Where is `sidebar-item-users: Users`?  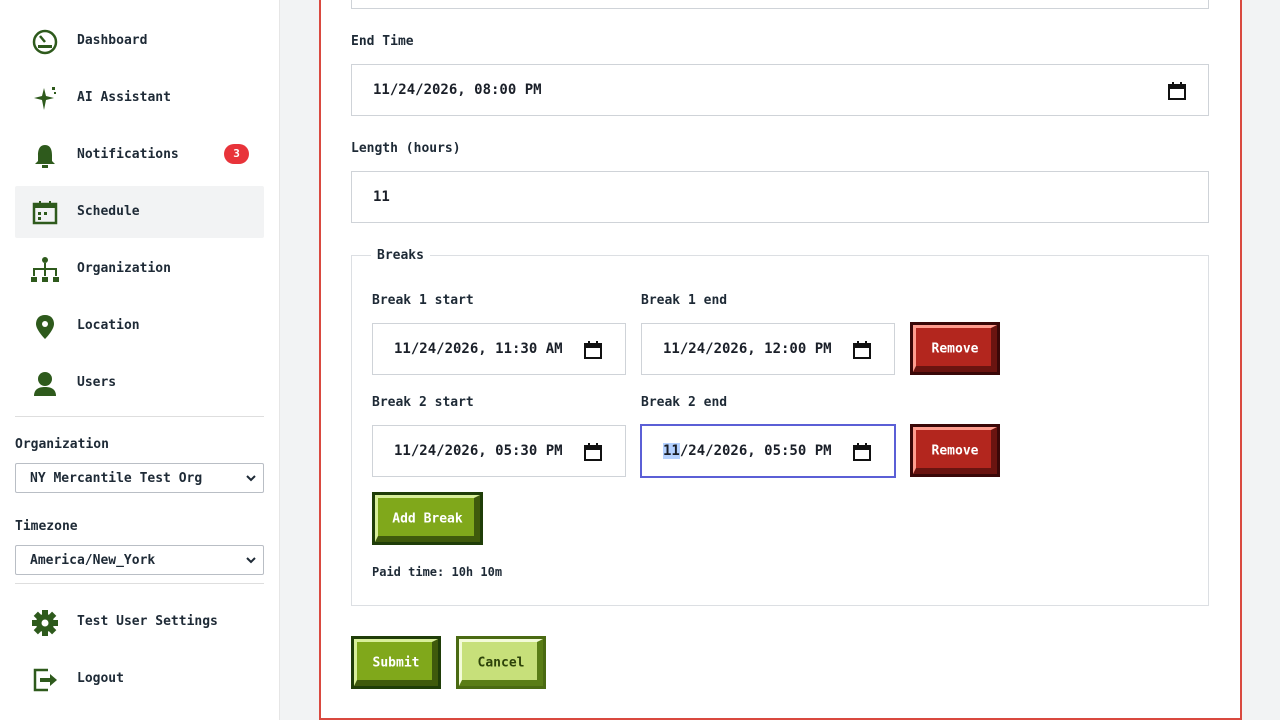
sidebar-item-users: Users is located at coordinates (139, 383).